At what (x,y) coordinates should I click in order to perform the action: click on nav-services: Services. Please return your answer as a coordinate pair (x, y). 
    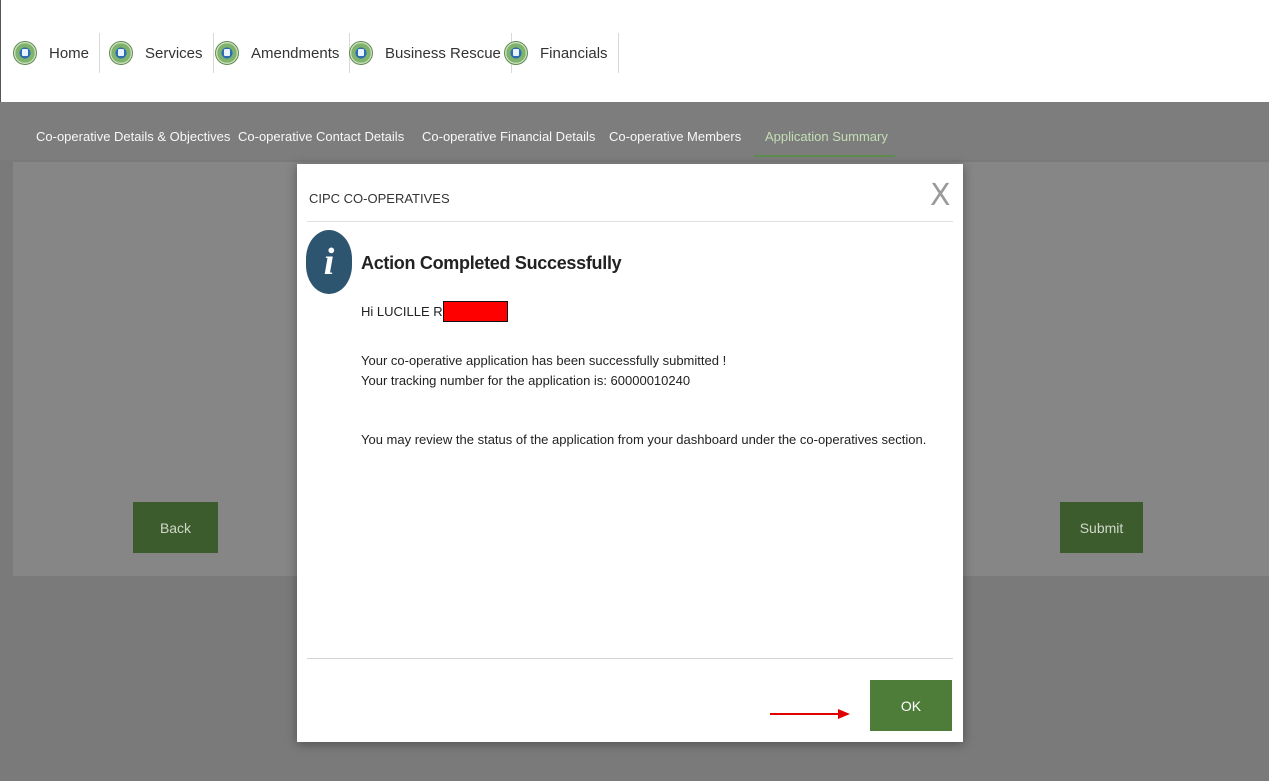
    Looking at the image, I should click on (161, 53).